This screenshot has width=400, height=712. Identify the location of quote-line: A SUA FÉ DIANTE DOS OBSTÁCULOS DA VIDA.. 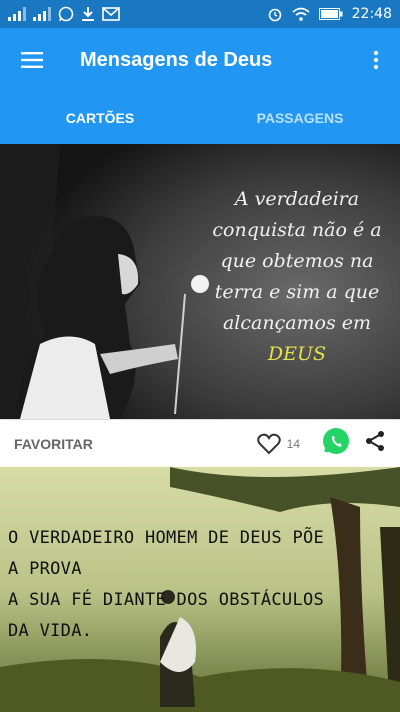
(166, 615).